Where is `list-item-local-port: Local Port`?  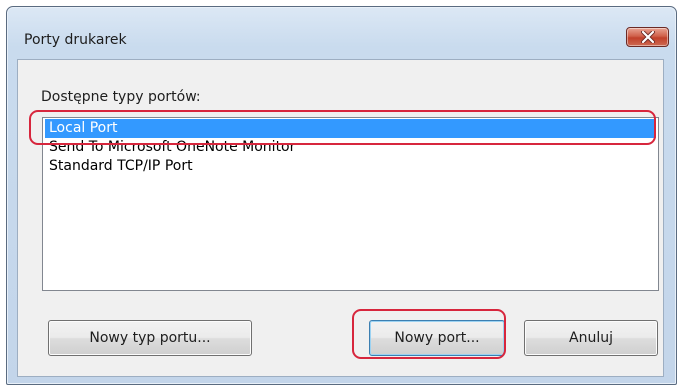
list-item-local-port: Local Port is located at coordinates (350, 128).